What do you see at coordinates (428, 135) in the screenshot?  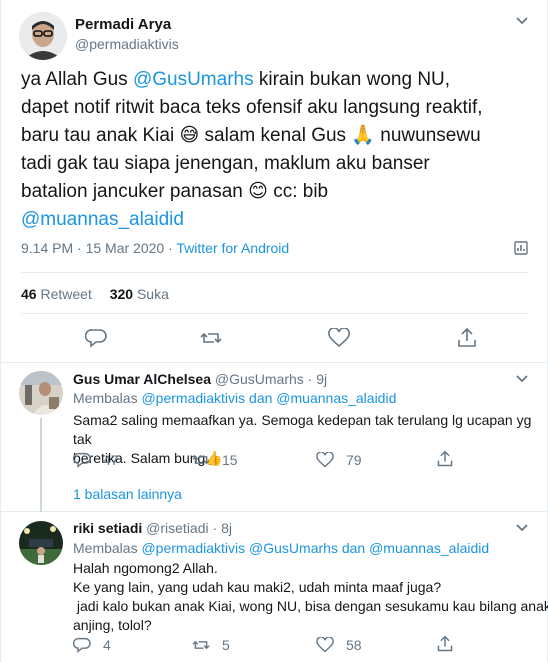 I see `tweet-text-segment: nuwunsewu` at bounding box center [428, 135].